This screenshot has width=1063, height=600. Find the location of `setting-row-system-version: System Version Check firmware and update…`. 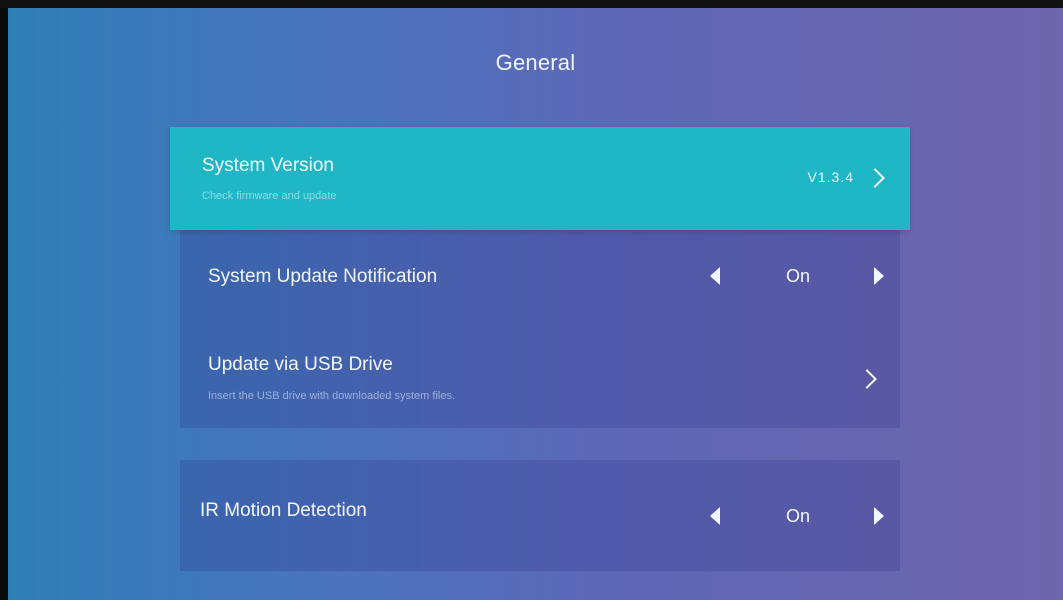

setting-row-system-version: System Version Check firmware and update… is located at coordinates (540, 178).